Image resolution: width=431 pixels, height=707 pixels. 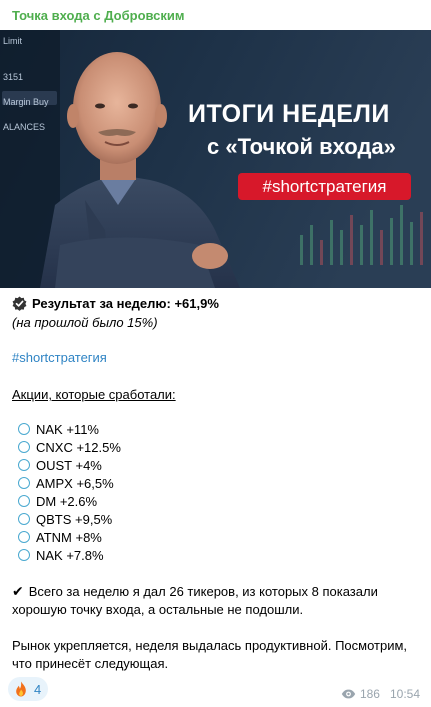 I want to click on stock-item: AMPX +6,5%, so click(x=63, y=483).